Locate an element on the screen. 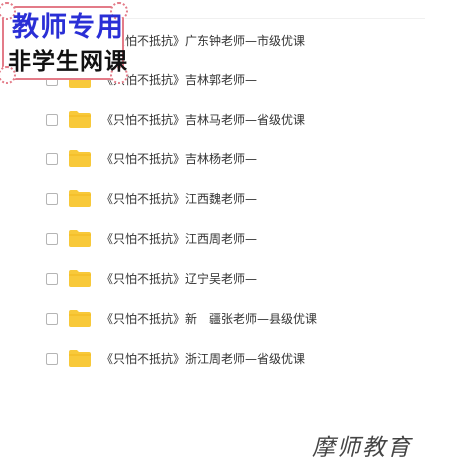 The width and height of the screenshot is (467, 467). file-name: 《只怕不抵抗》广东钟老师—市级优课 is located at coordinates (203, 41).